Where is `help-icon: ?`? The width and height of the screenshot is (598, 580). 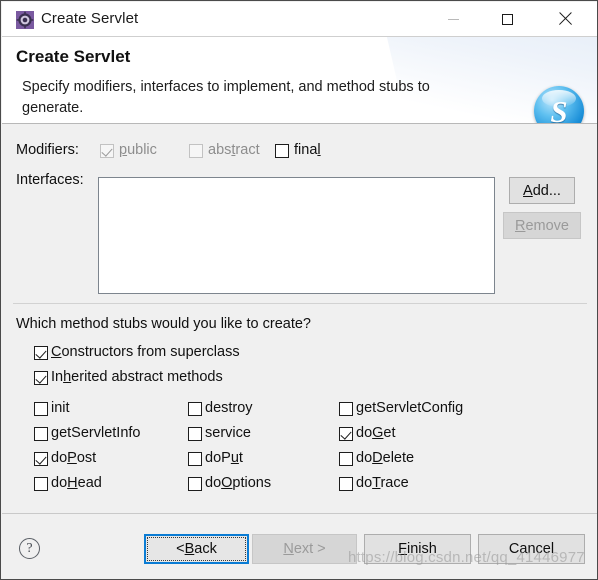 help-icon: ? is located at coordinates (29, 548).